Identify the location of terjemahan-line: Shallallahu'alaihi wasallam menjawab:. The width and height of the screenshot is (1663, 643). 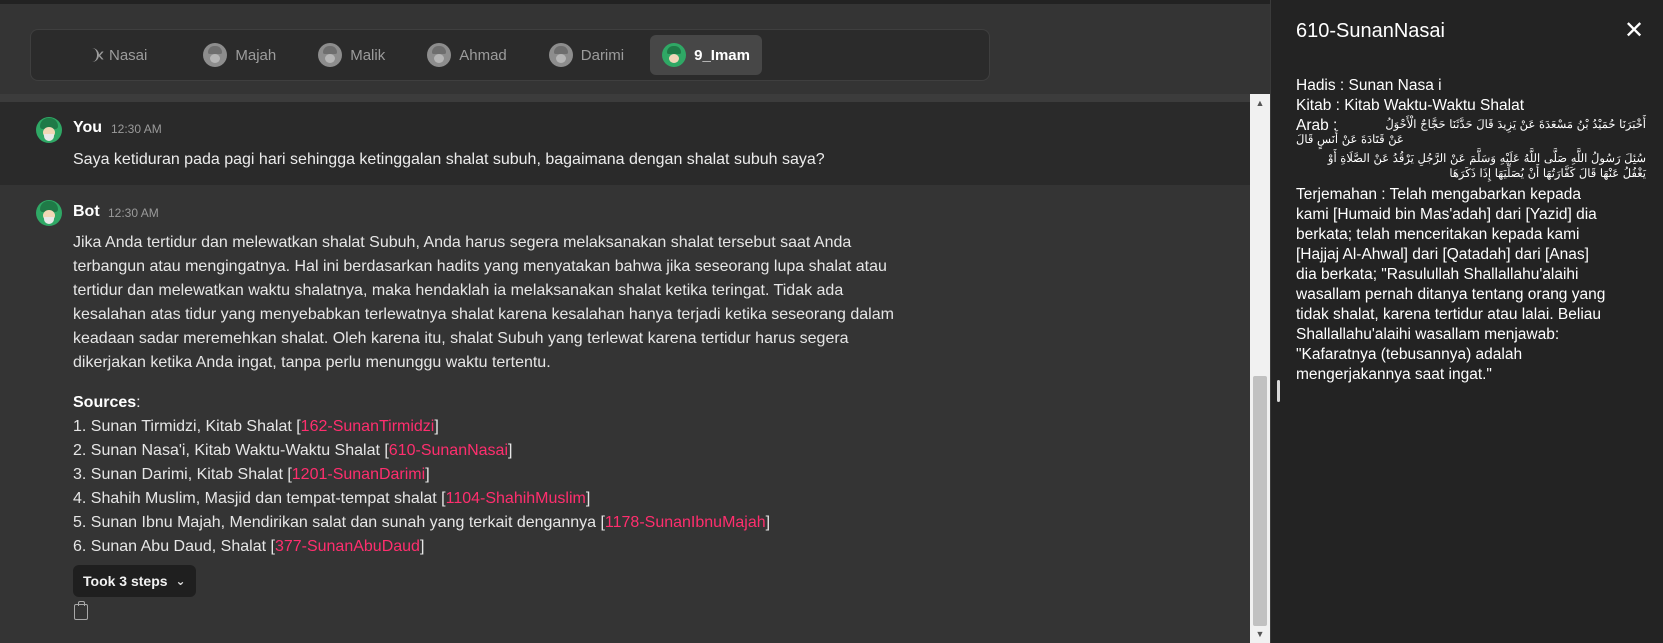
(1428, 334).